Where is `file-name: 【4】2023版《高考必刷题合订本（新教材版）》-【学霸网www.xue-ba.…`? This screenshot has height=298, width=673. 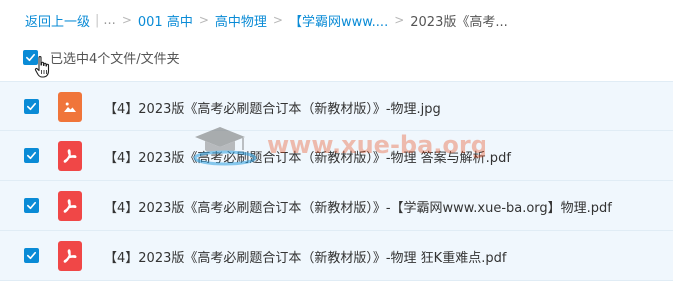
file-name: 【4】2023版《高考必刷题合订本（新教材版）》-【学霸网www.xue-ba.… is located at coordinates (358, 206).